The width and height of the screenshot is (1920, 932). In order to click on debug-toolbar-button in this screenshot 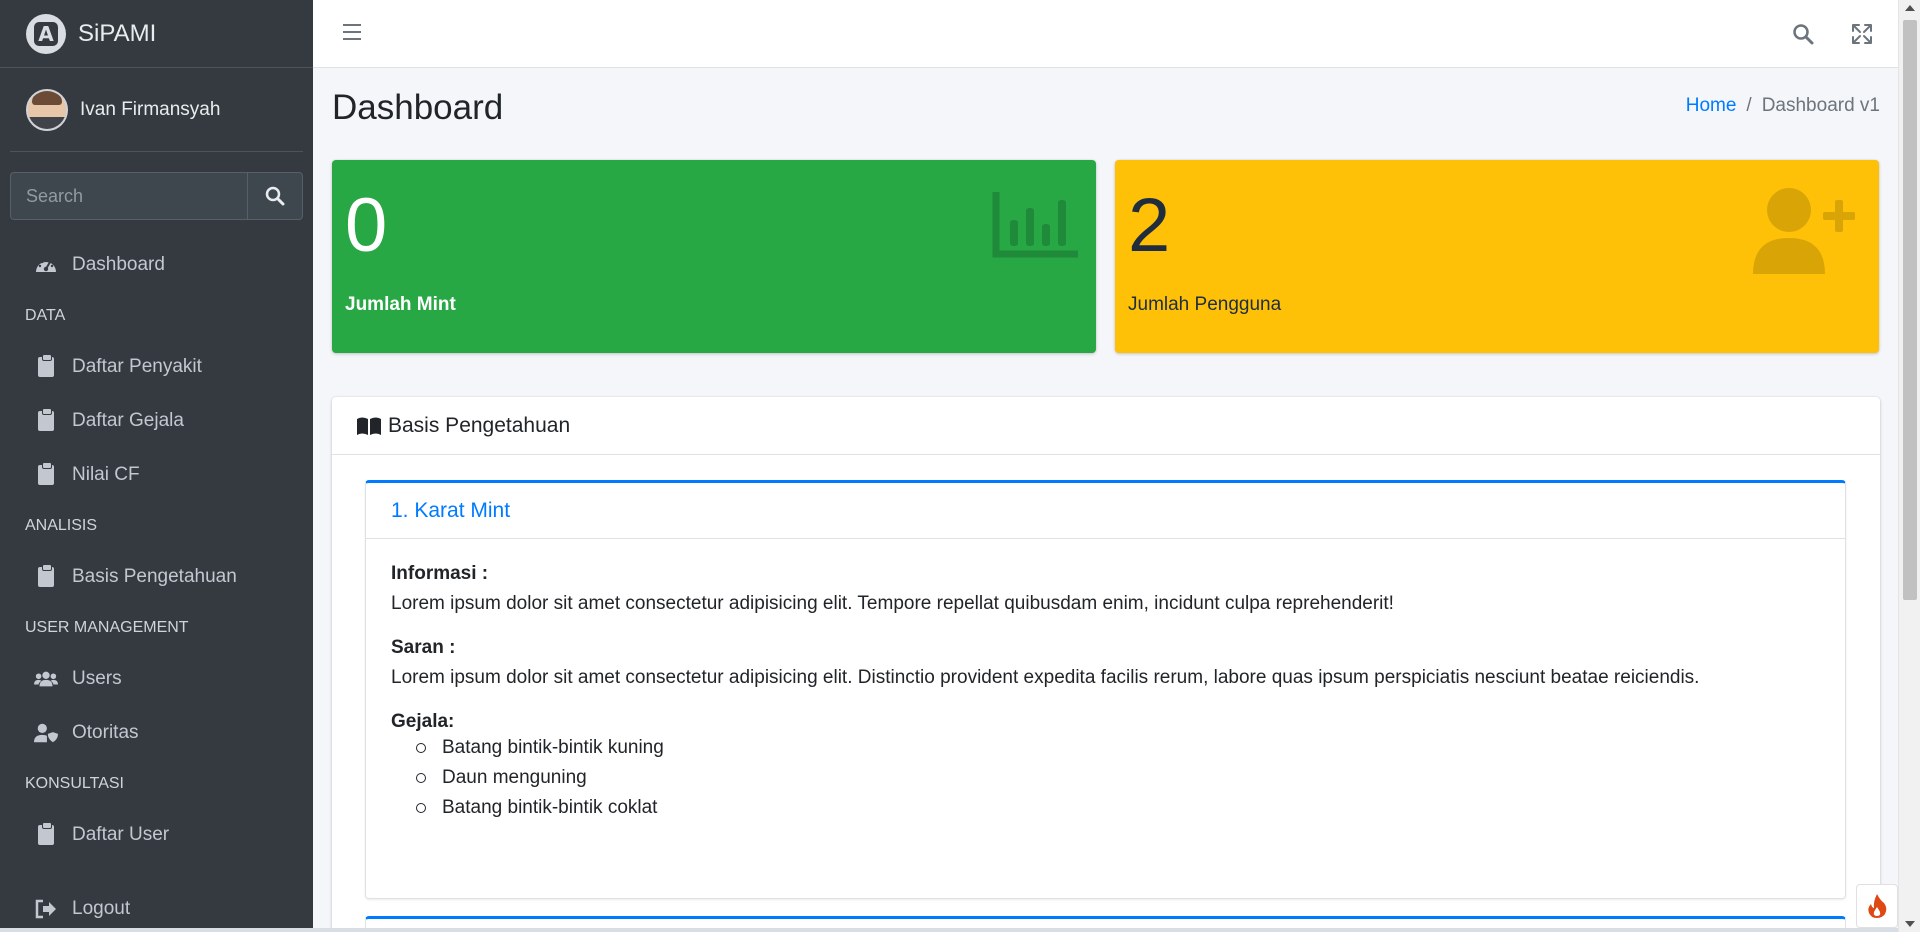, I will do `click(1877, 906)`.